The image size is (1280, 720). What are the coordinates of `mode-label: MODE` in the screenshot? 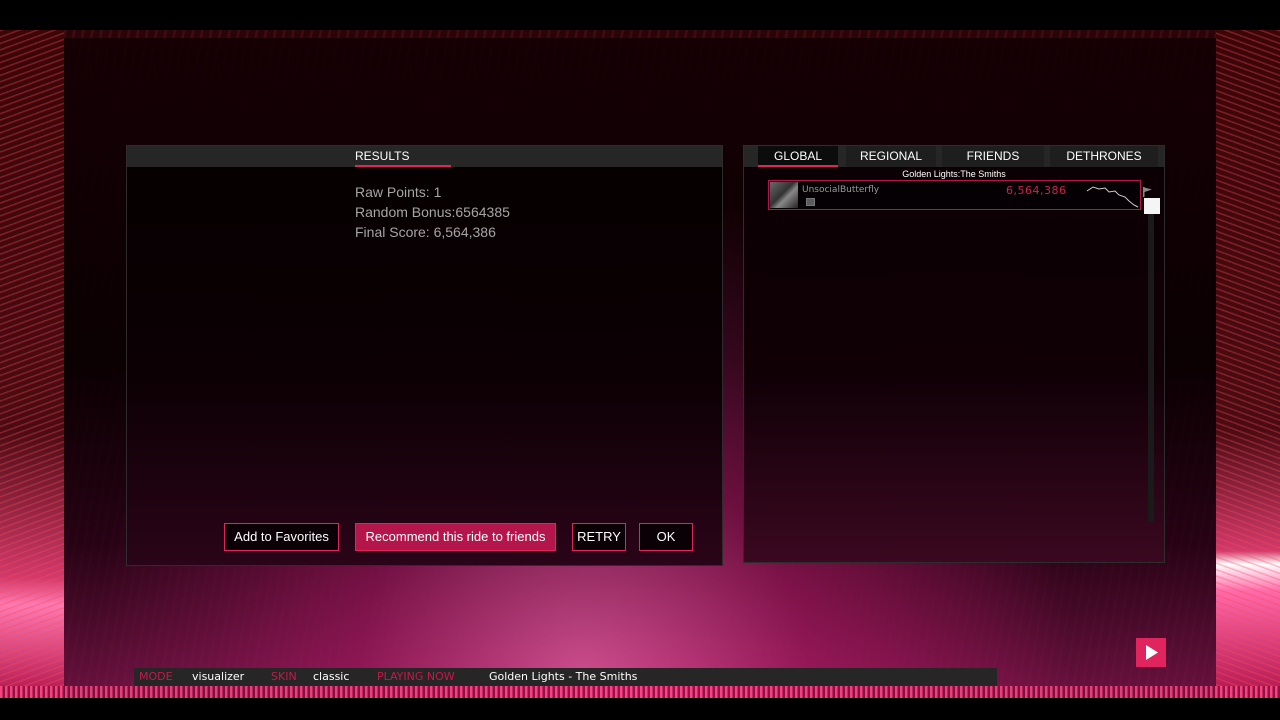 It's located at (156, 676).